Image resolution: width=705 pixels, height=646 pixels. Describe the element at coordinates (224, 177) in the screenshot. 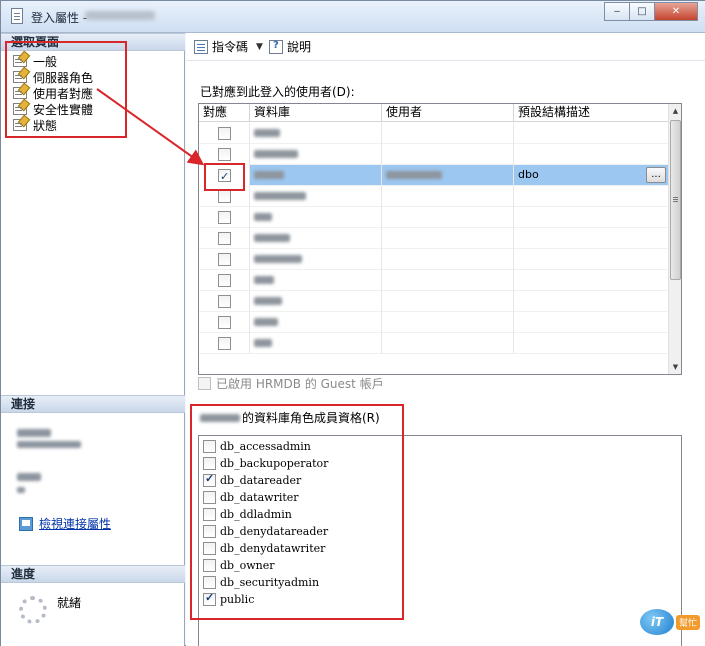

I see `annotation-box-map-checkbox` at that location.